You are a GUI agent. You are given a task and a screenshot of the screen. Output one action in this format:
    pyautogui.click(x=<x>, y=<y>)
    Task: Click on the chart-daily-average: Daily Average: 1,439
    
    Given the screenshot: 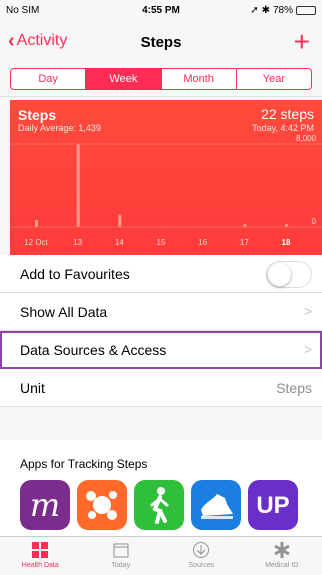 What is the action you would take?
    pyautogui.click(x=59, y=128)
    